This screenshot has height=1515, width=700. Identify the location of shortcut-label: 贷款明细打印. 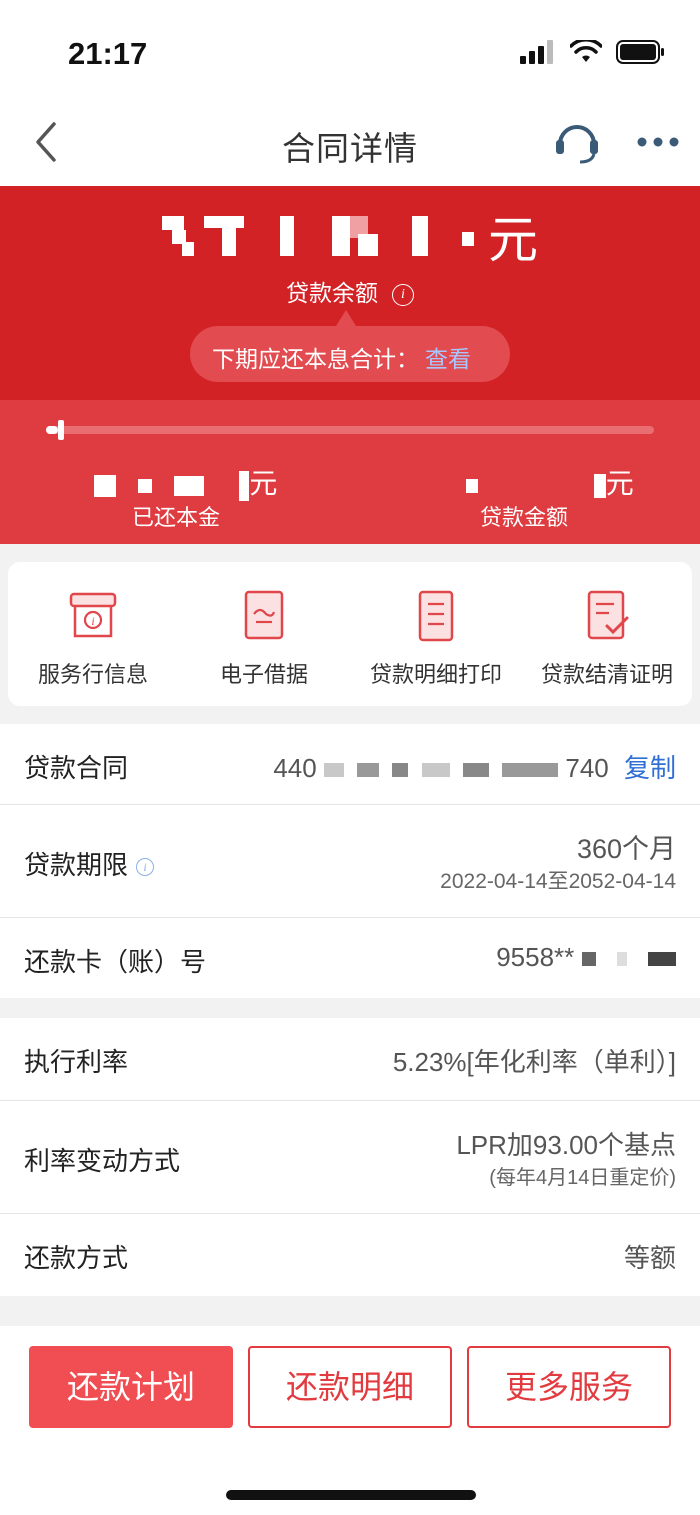
(435, 674).